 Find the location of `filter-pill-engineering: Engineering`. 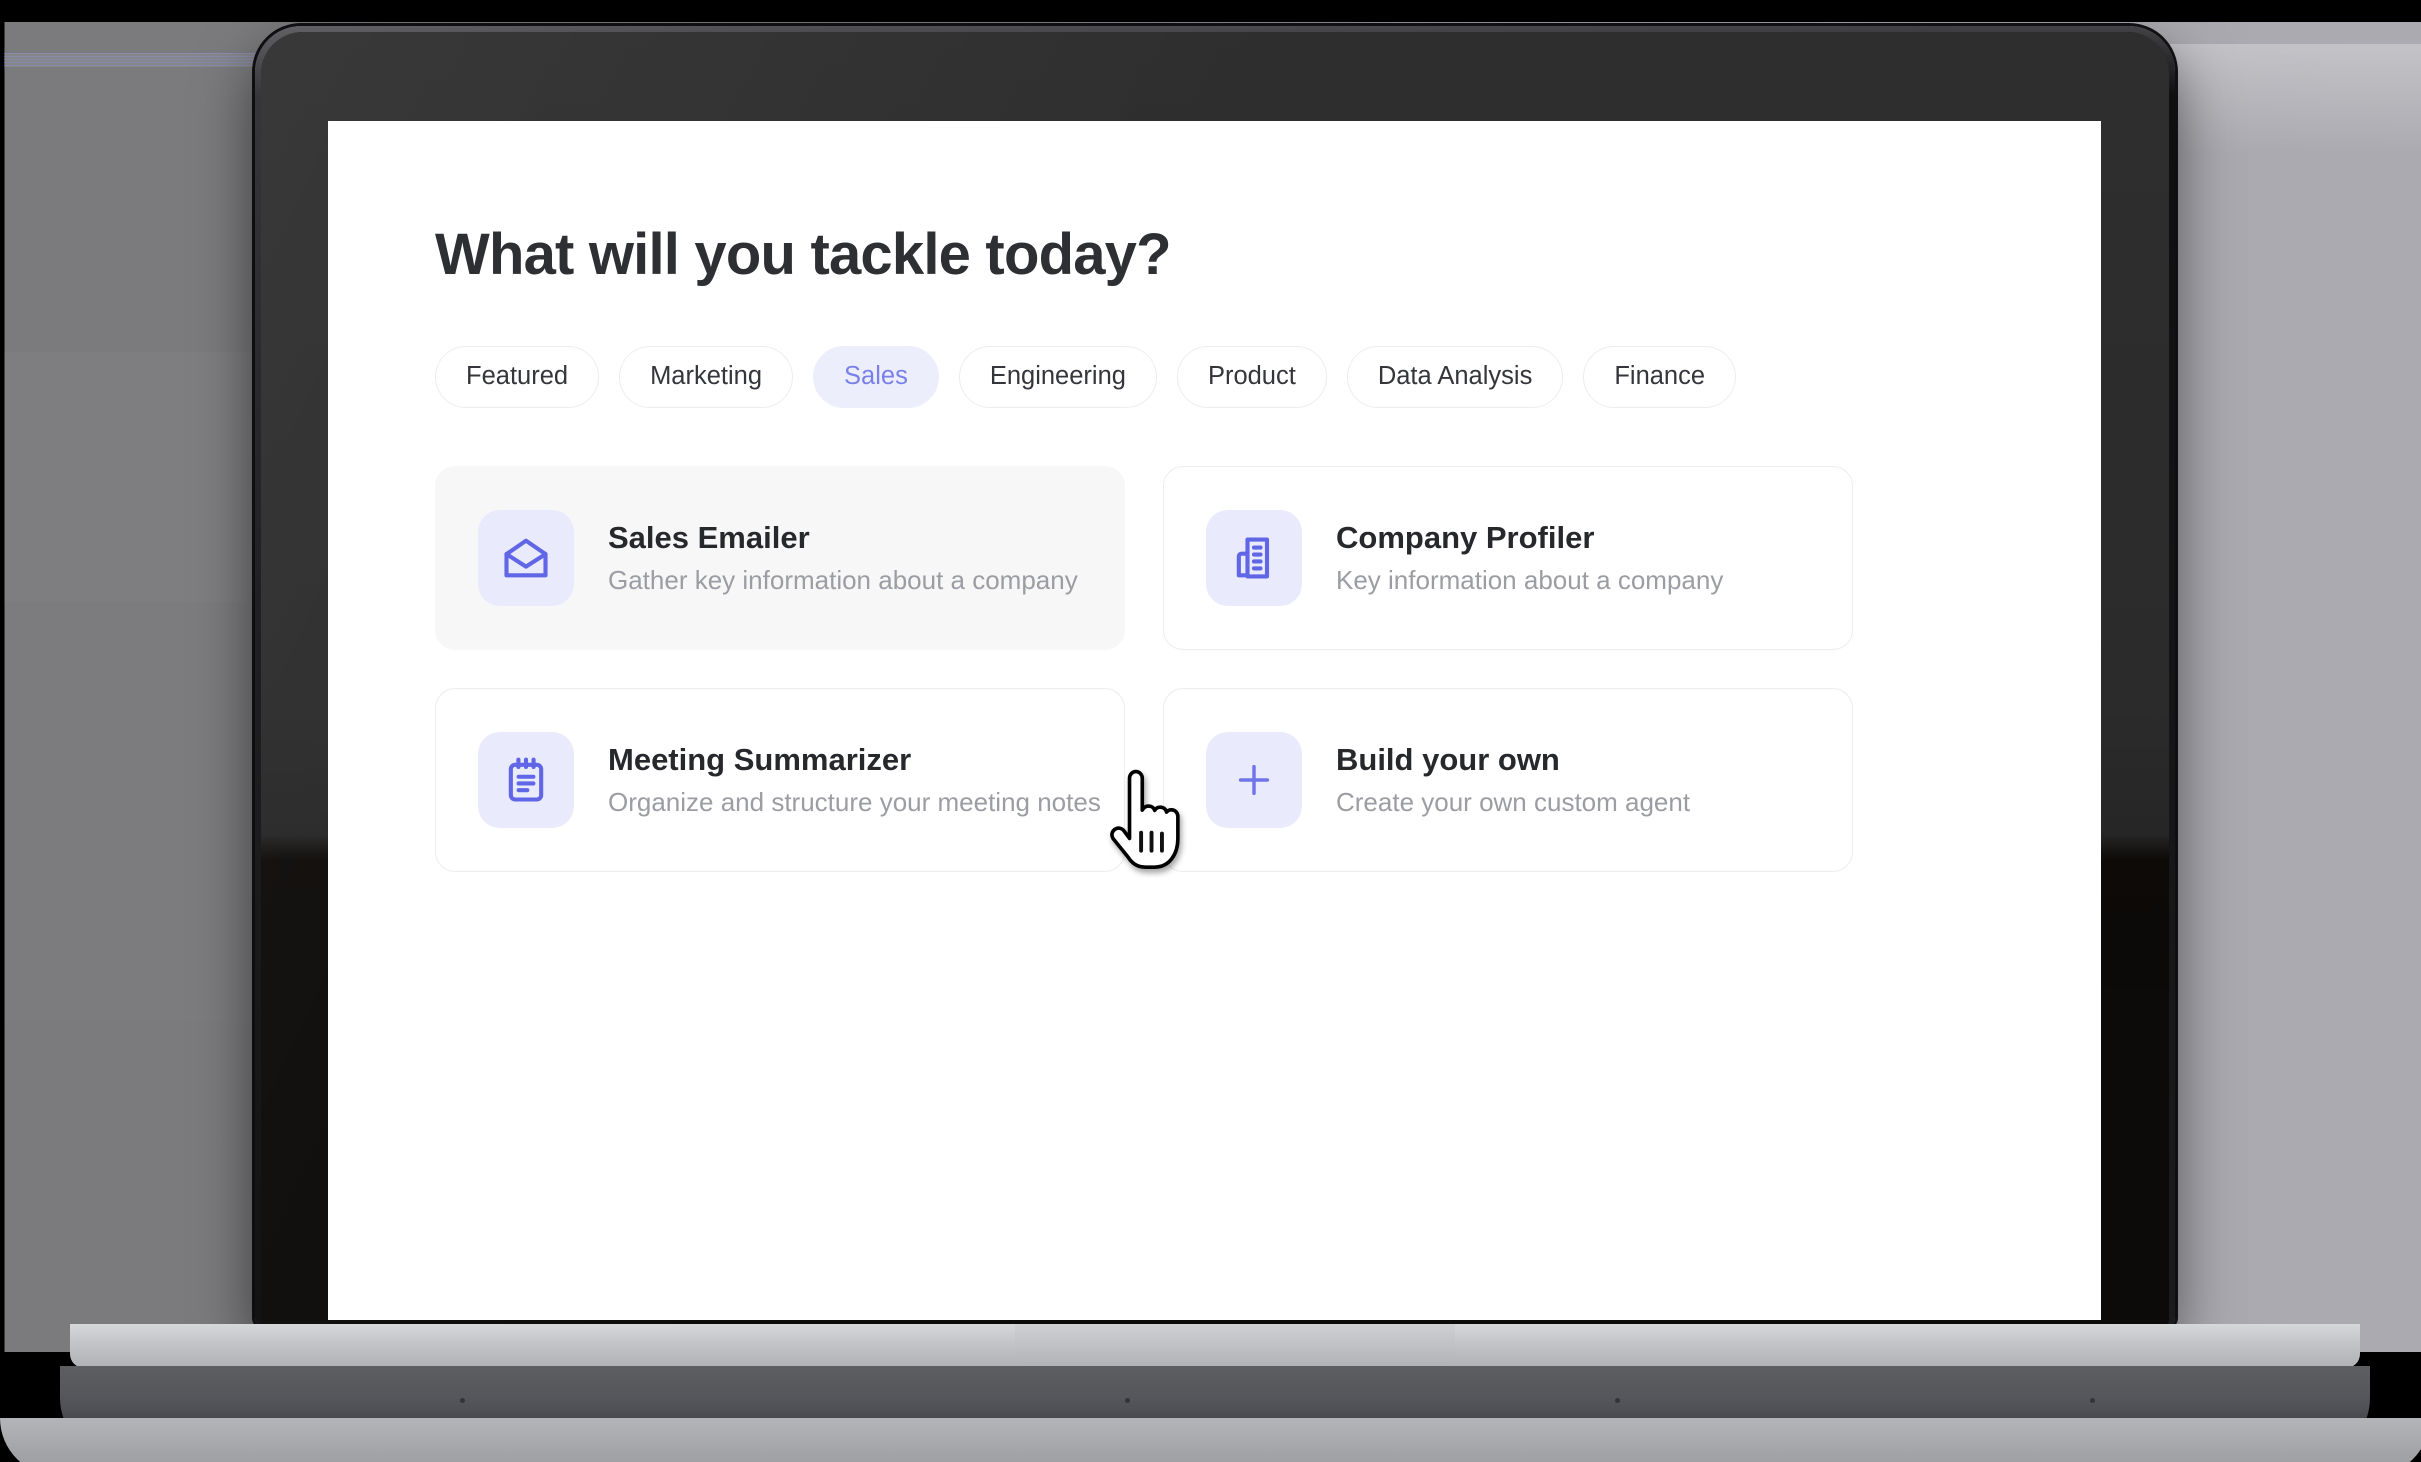

filter-pill-engineering: Engineering is located at coordinates (1057, 377).